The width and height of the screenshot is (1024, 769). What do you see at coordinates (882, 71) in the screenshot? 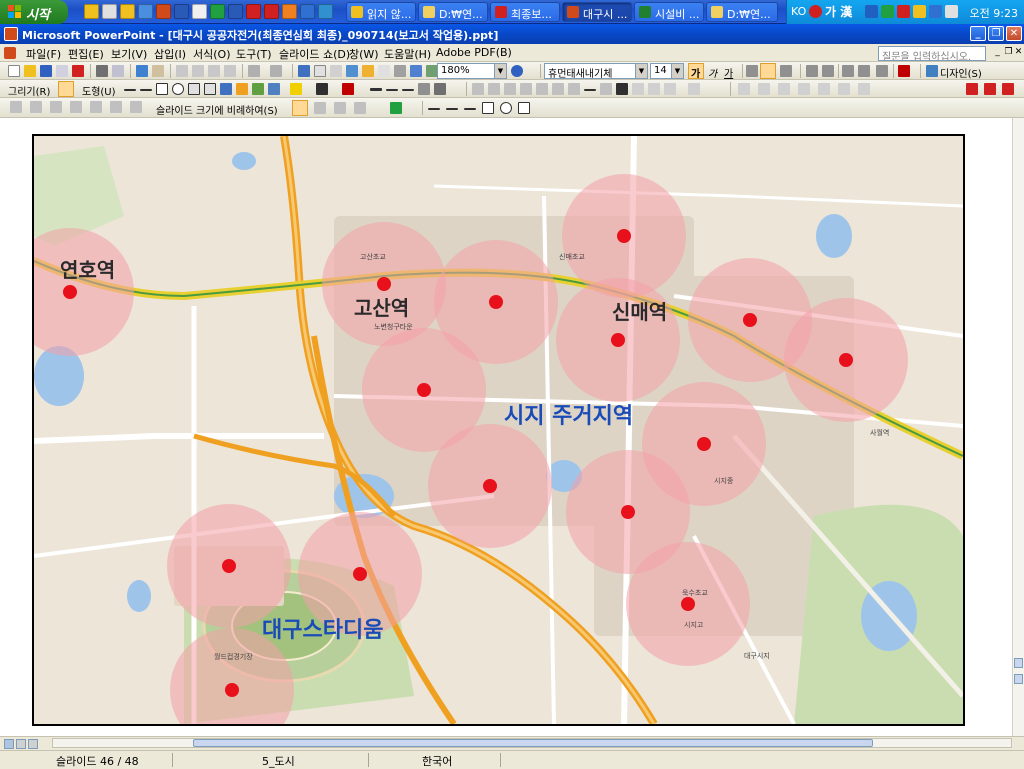
I see `increase-indent-icon` at bounding box center [882, 71].